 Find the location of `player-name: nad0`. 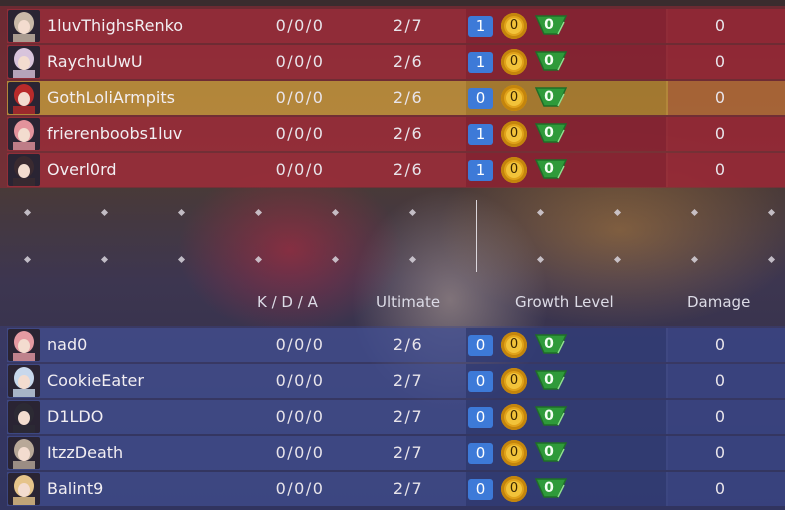

player-name: nad0 is located at coordinates (67, 344).